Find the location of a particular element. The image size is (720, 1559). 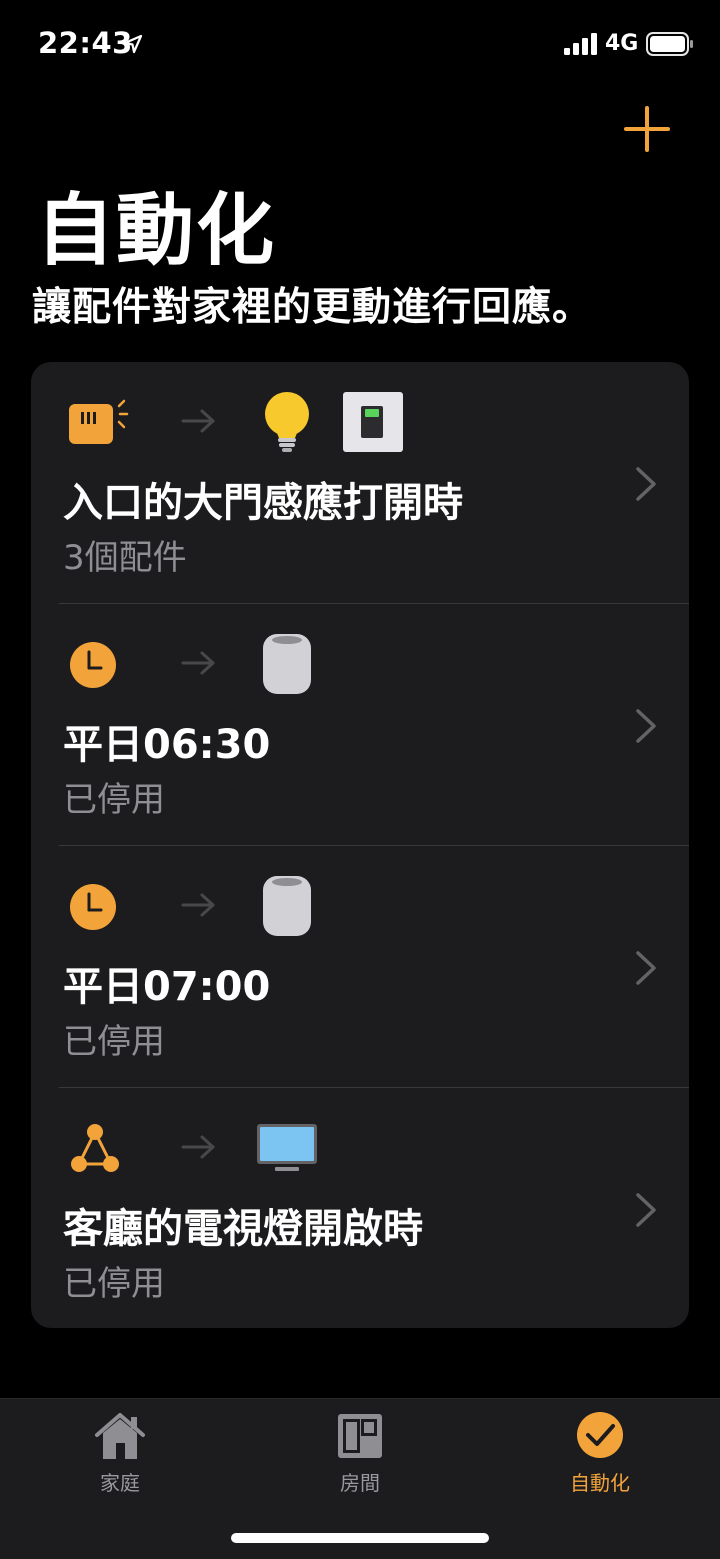

tab-label: 房間 is located at coordinates (360, 1483).